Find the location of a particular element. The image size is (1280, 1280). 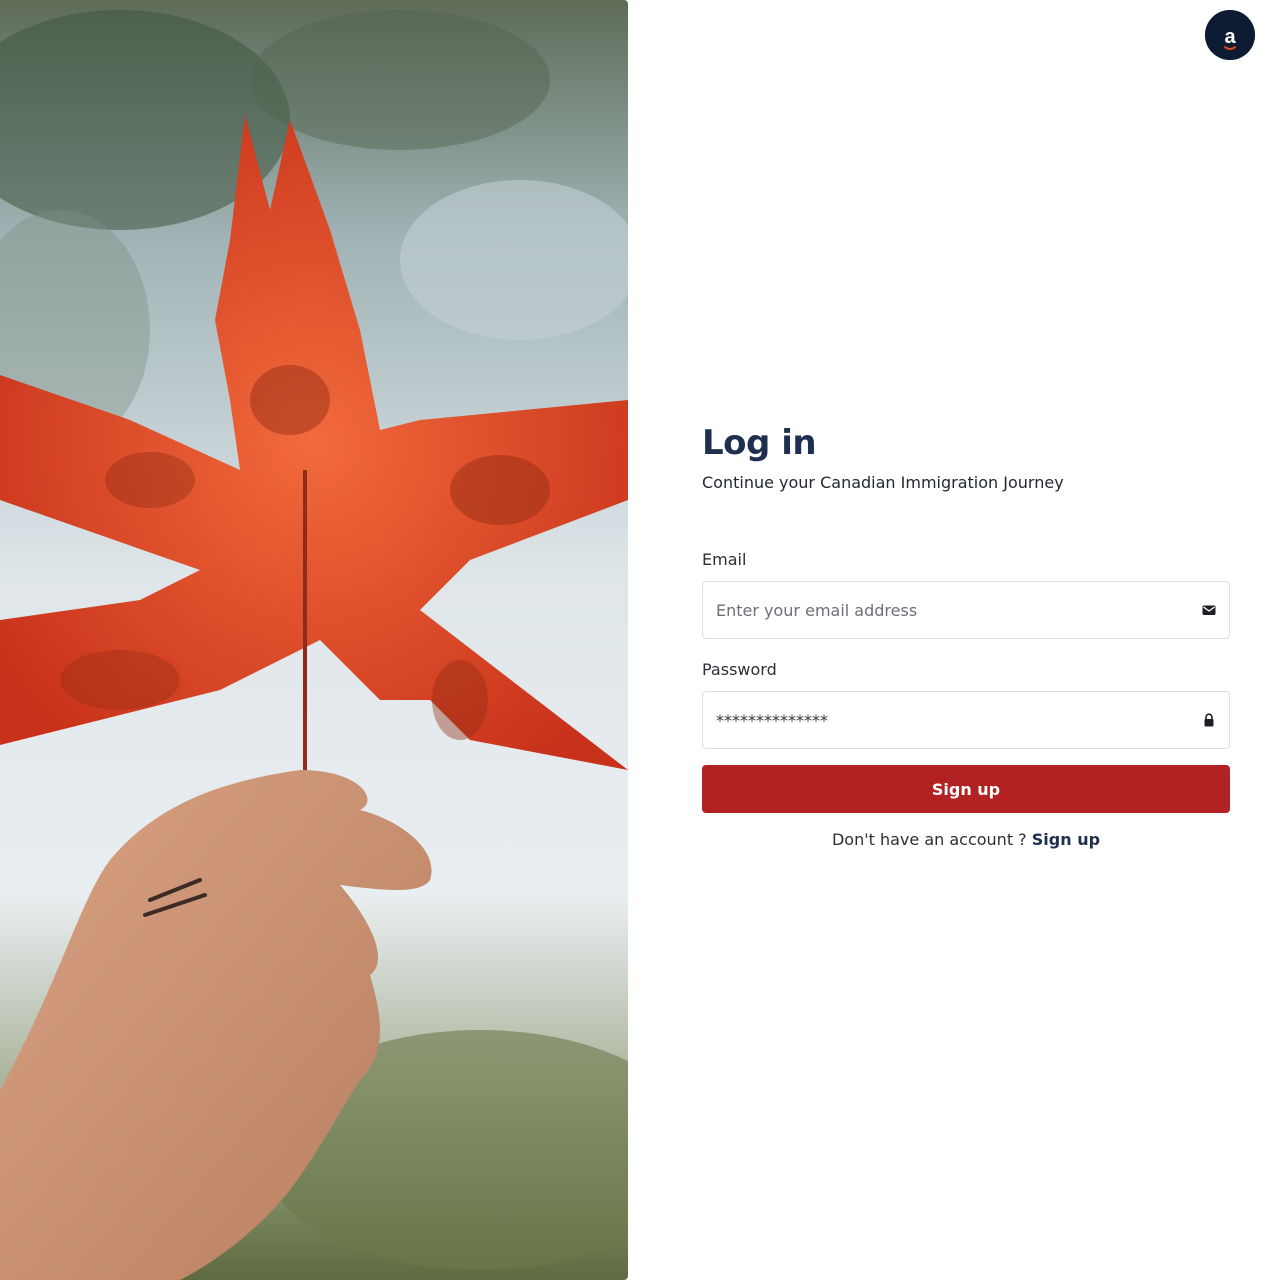

password-label: Password is located at coordinates (739, 669).